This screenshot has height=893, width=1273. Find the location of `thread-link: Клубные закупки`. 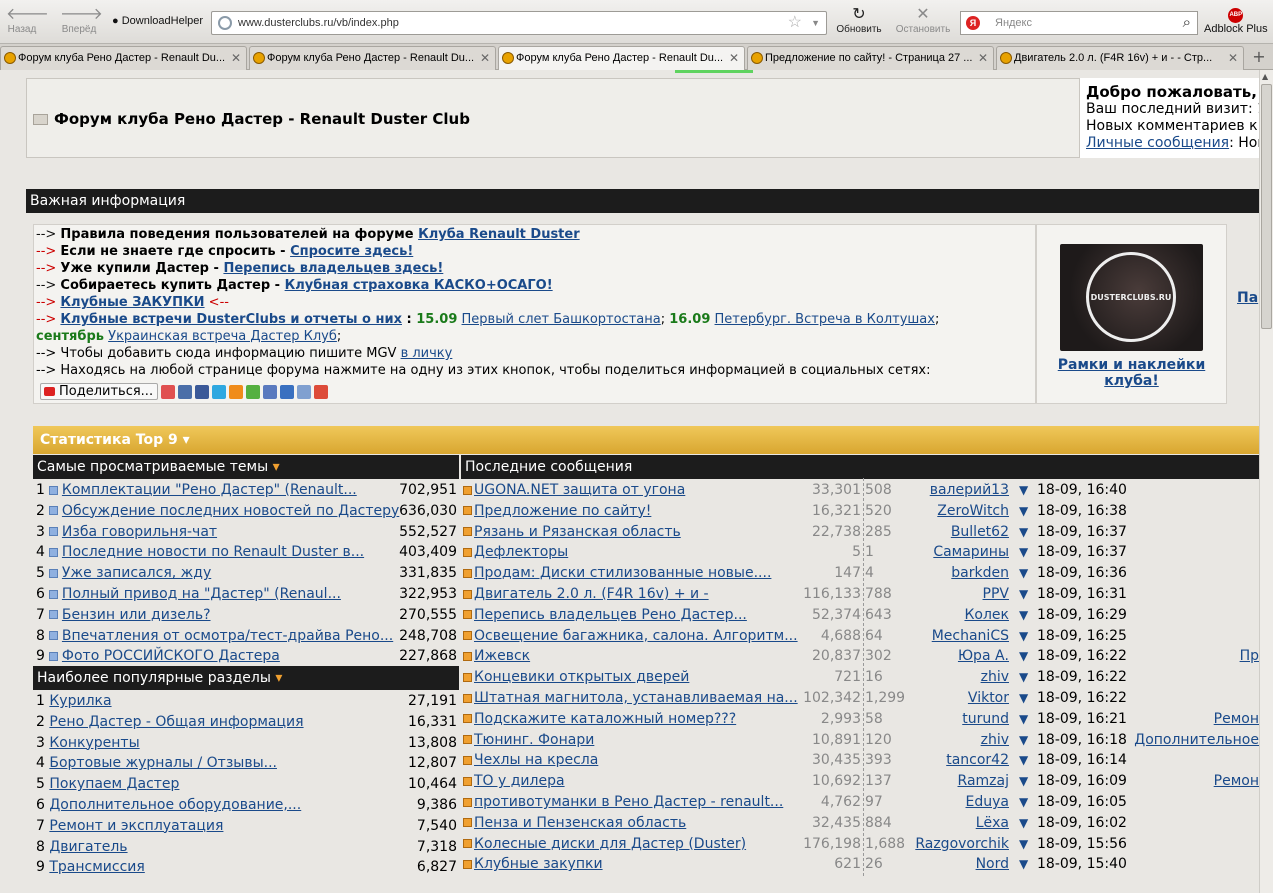

thread-link: Клубные закупки is located at coordinates (538, 864).